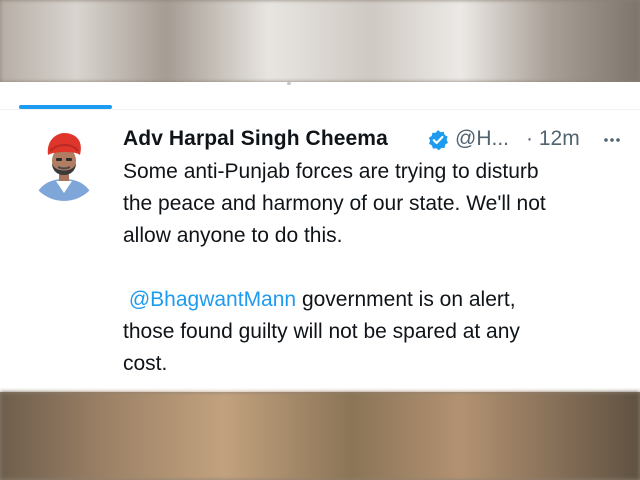 This screenshot has width=640, height=480. Describe the element at coordinates (255, 139) in the screenshot. I see `author-name: Adv Harpal Singh Cheema` at that location.